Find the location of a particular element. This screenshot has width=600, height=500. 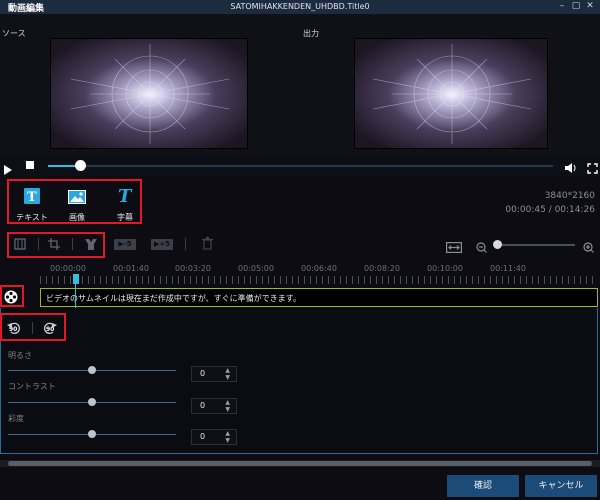

volume-icon is located at coordinates (571, 166).